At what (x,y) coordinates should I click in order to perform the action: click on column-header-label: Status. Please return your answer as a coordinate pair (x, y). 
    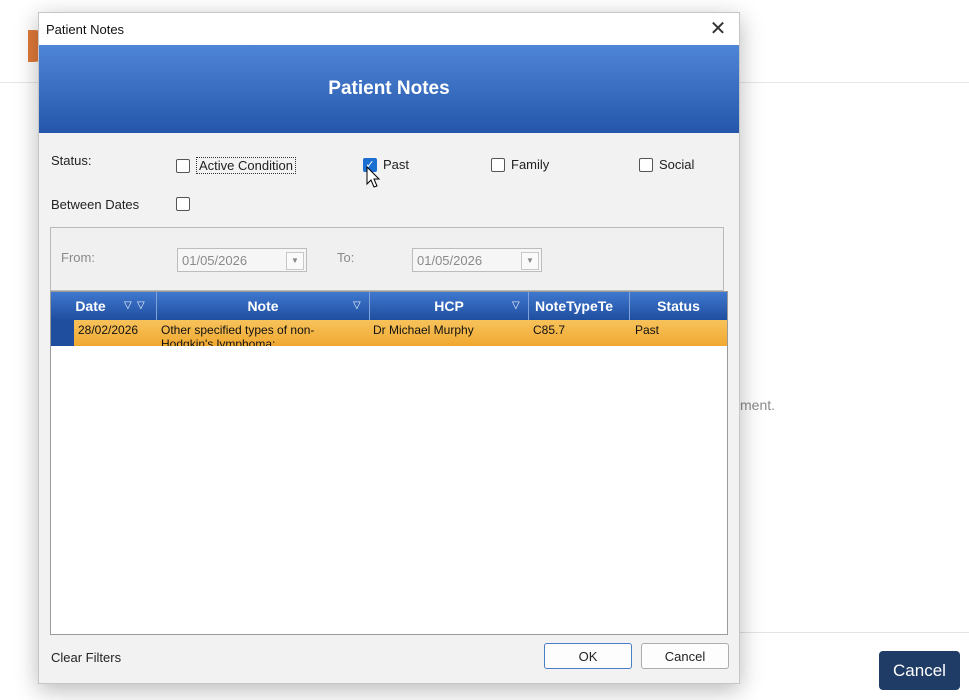
    Looking at the image, I should click on (678, 306).